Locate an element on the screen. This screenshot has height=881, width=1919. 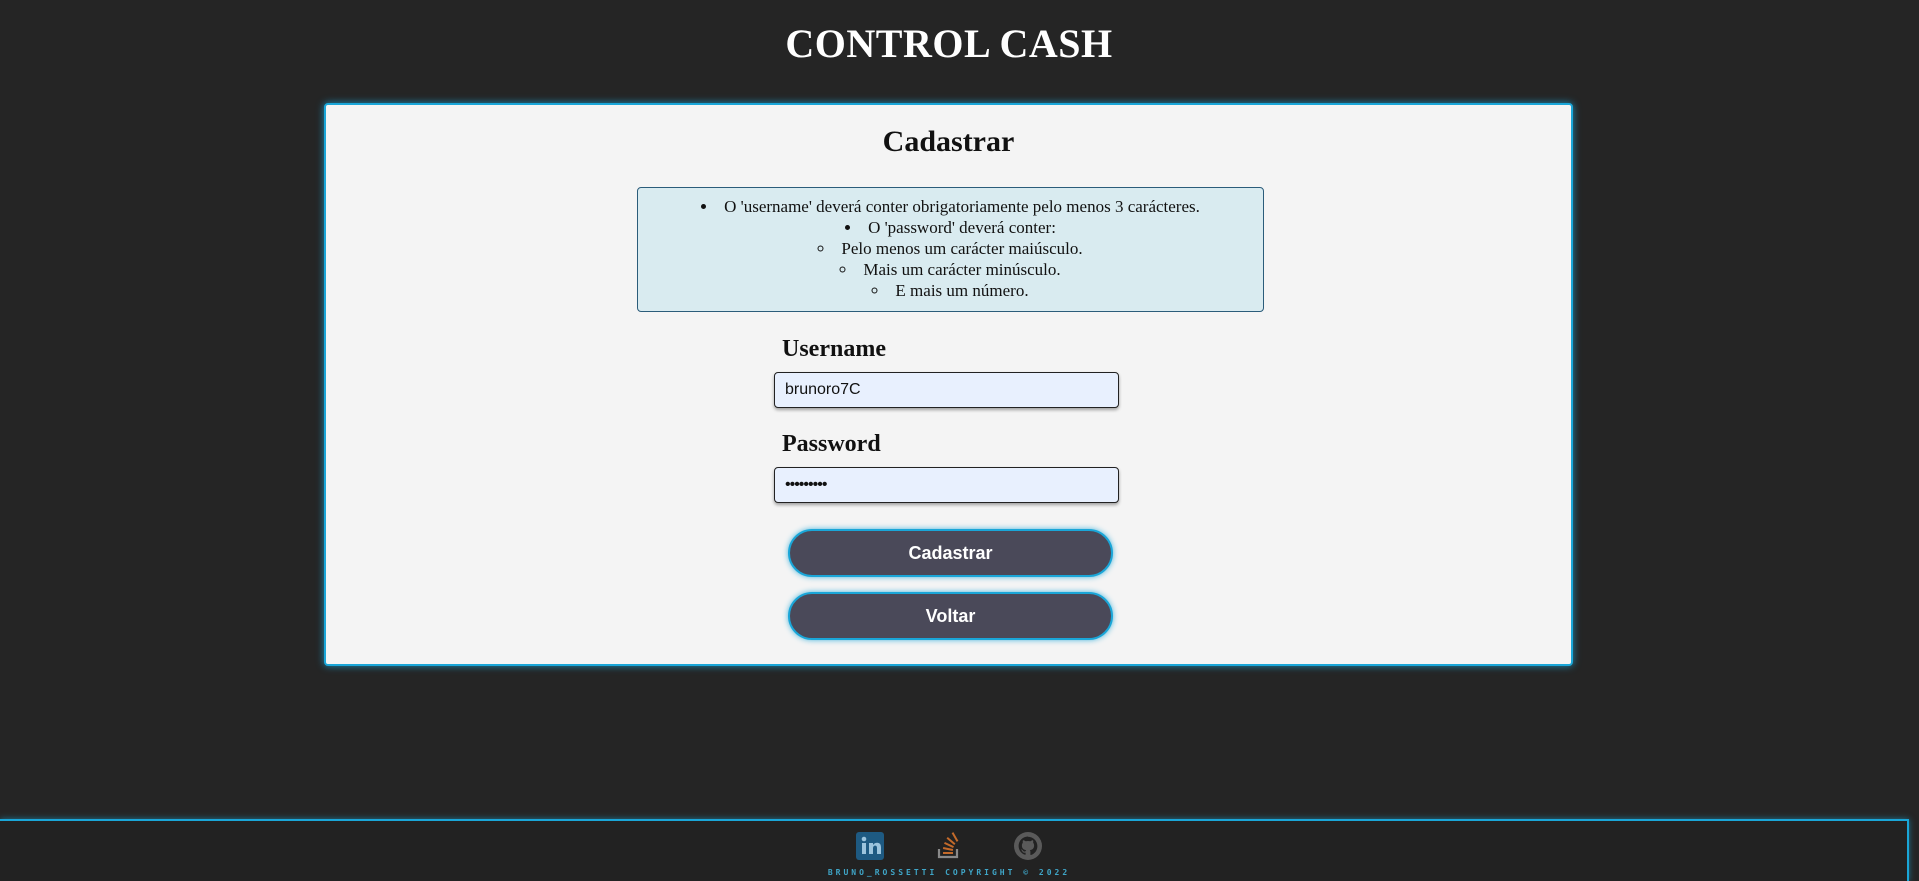
footer: BRUNO_ROSSETTI COPYRIGHT © 2022 is located at coordinates (954, 850).